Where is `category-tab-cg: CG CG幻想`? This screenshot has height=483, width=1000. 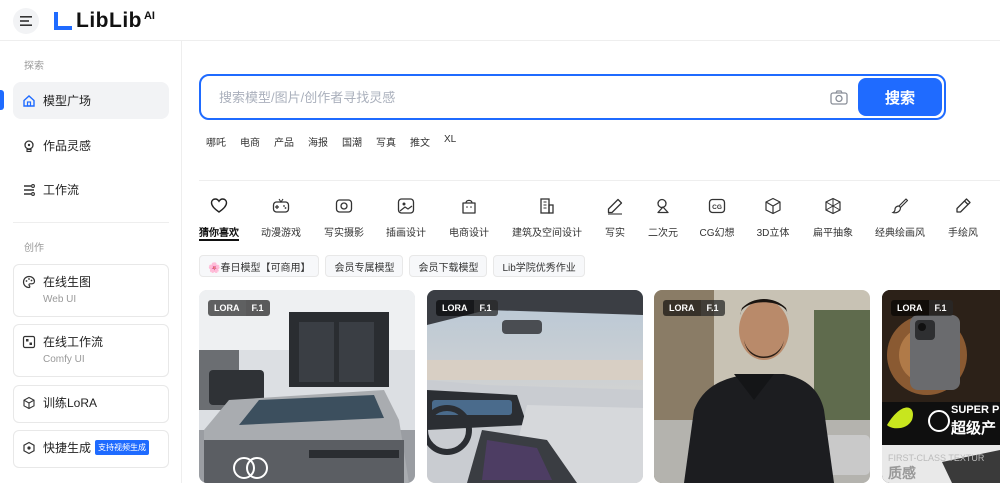 category-tab-cg: CG CG幻想 is located at coordinates (717, 217).